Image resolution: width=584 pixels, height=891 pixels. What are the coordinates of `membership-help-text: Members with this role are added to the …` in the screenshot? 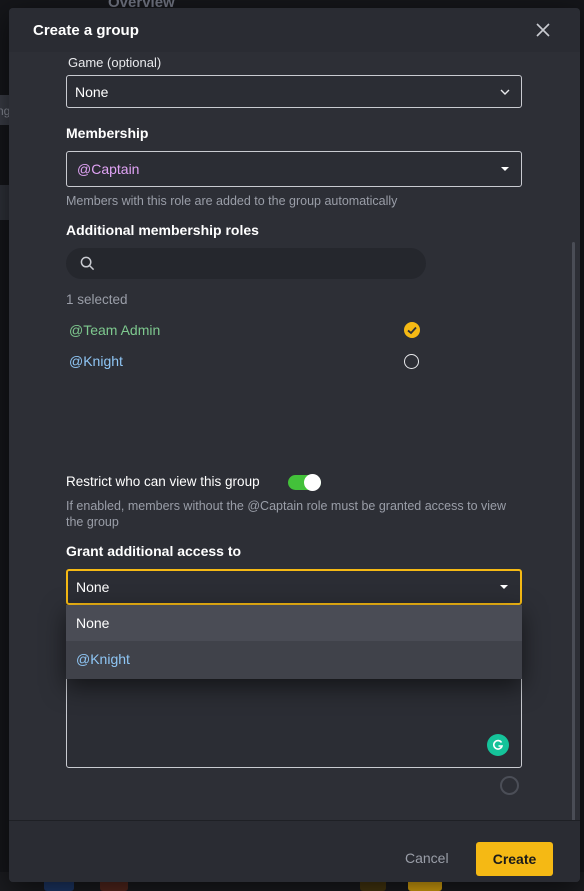 It's located at (232, 201).